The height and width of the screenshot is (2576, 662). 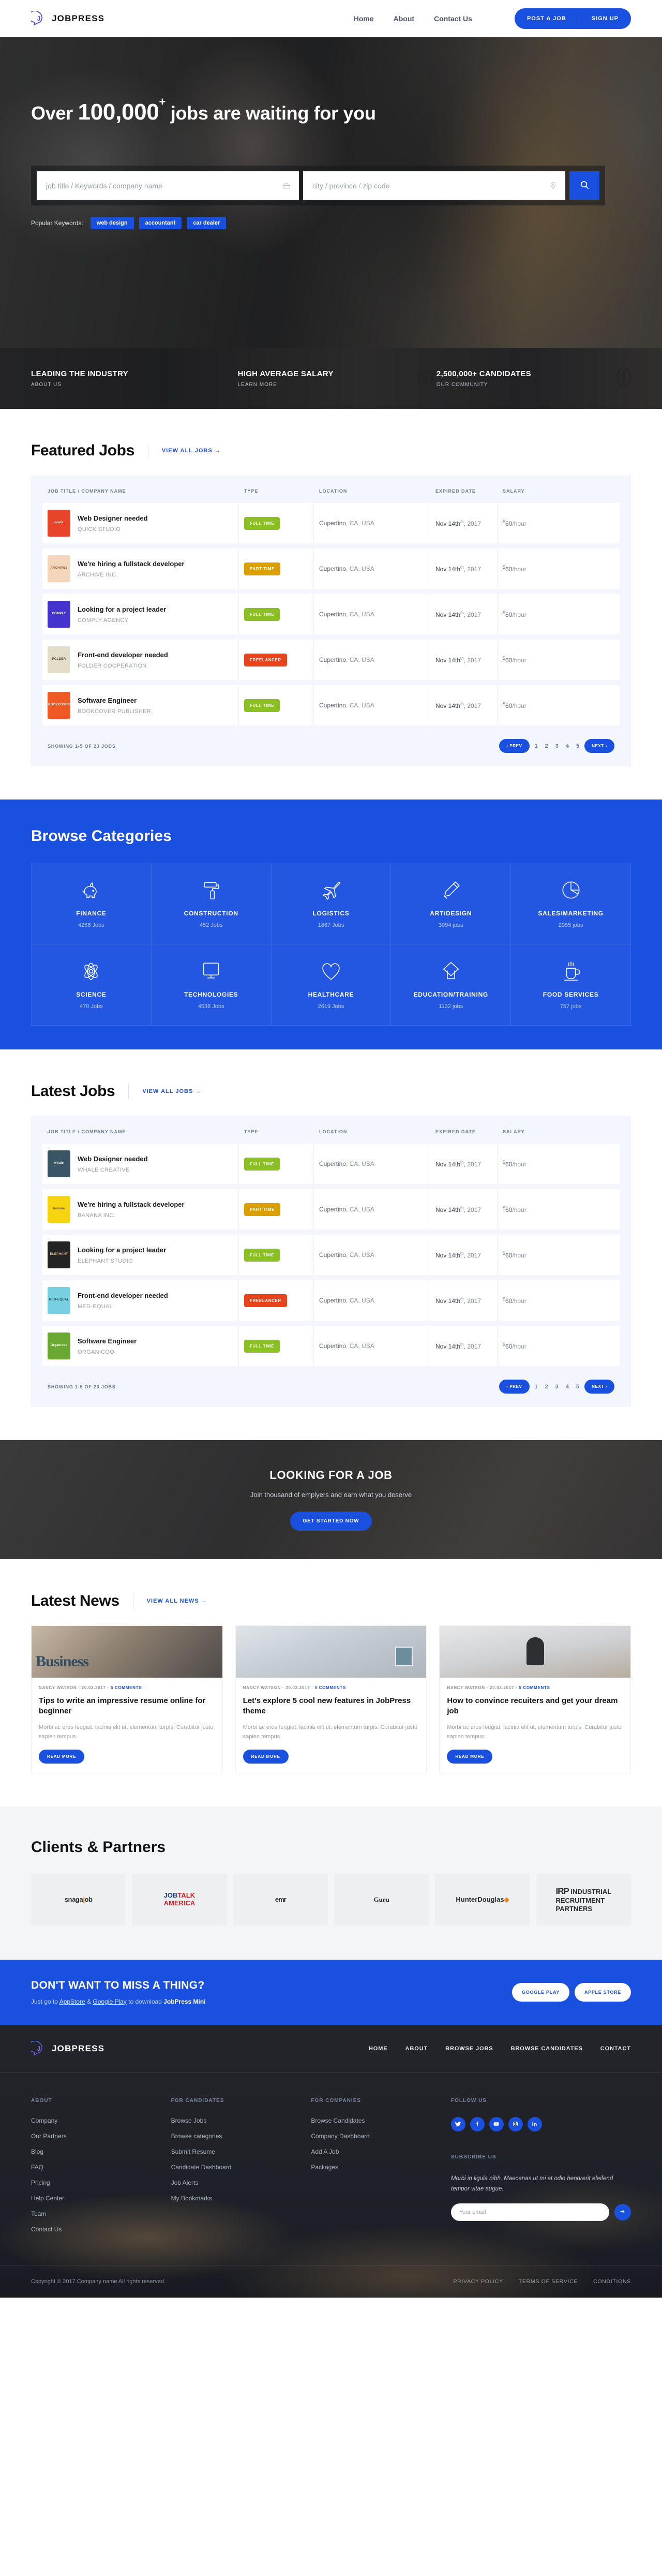 What do you see at coordinates (72, 2001) in the screenshot?
I see `appstore-link: AppStore` at bounding box center [72, 2001].